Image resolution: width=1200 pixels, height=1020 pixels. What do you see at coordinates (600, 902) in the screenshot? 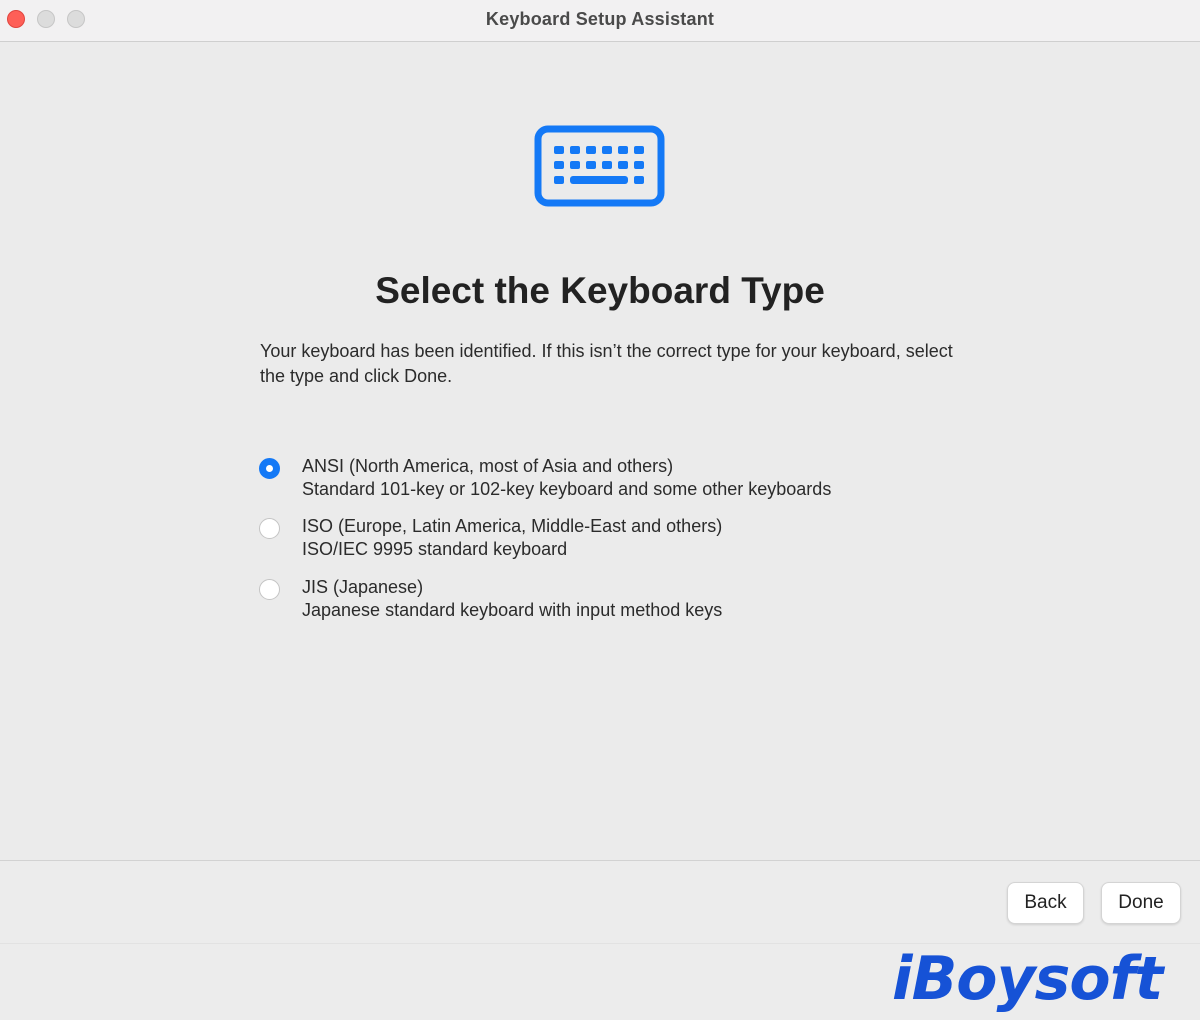
I see `footer-bar: Back Done` at bounding box center [600, 902].